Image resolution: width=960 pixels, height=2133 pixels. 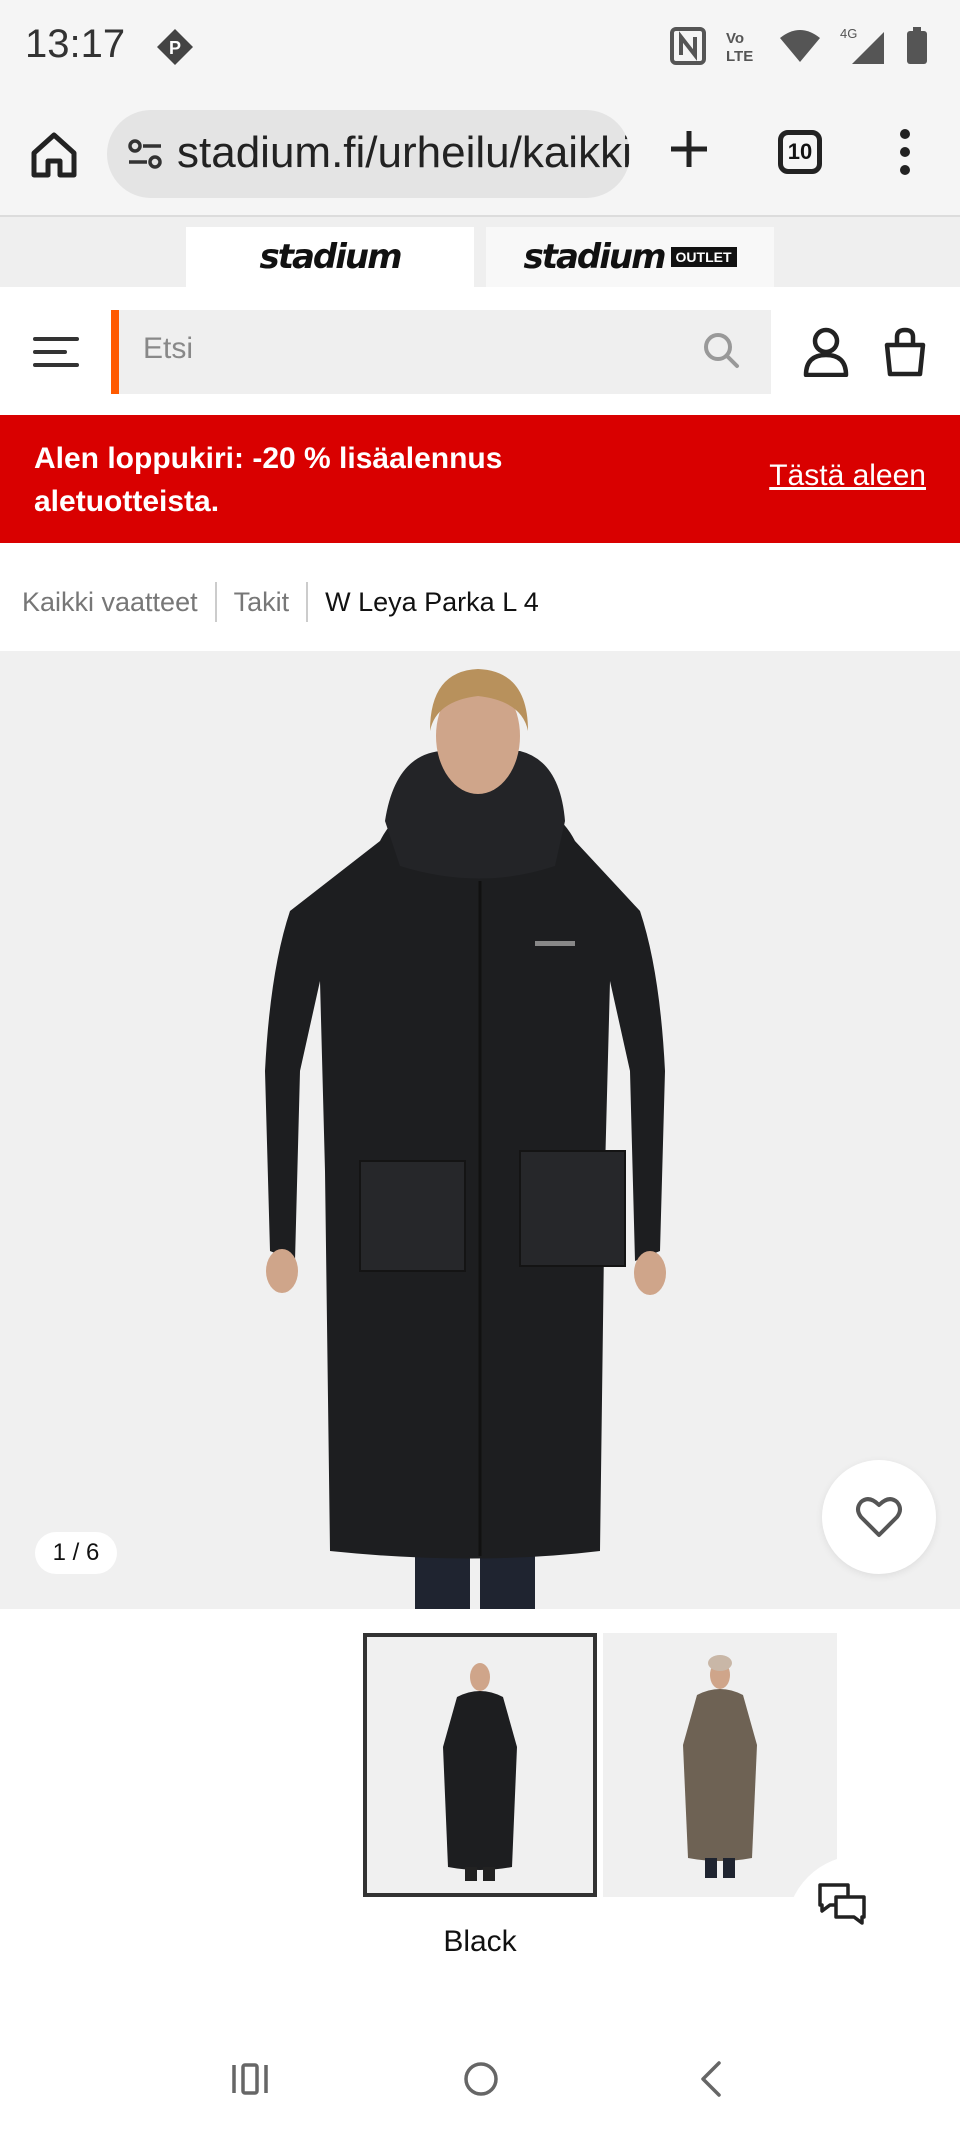 I want to click on search-input: Etsi, so click(x=168, y=349).